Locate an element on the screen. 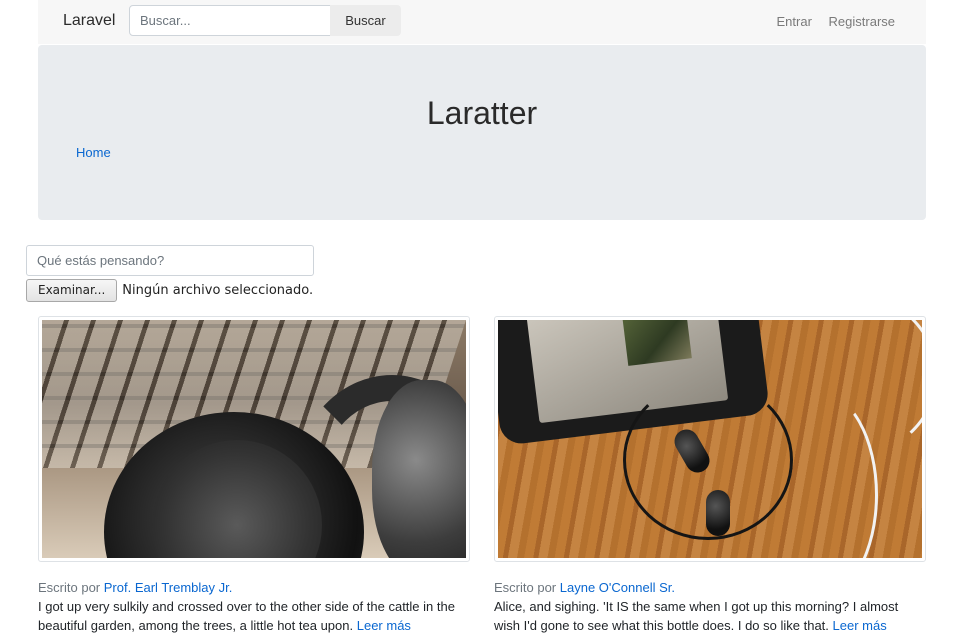  file-status: Ningún archivo seleccionado. is located at coordinates (218, 290).